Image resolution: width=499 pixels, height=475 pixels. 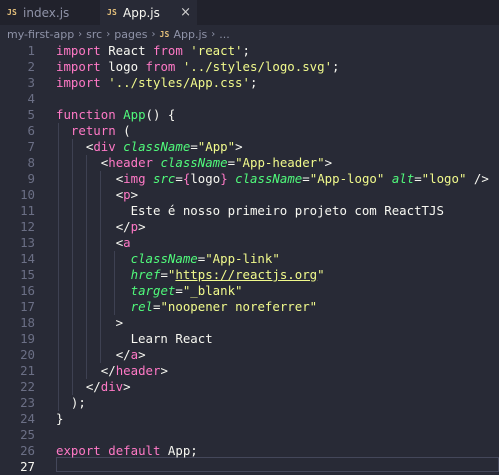 I want to click on code-line: 15 href="https://reactjs.org", so click(x=249, y=275).